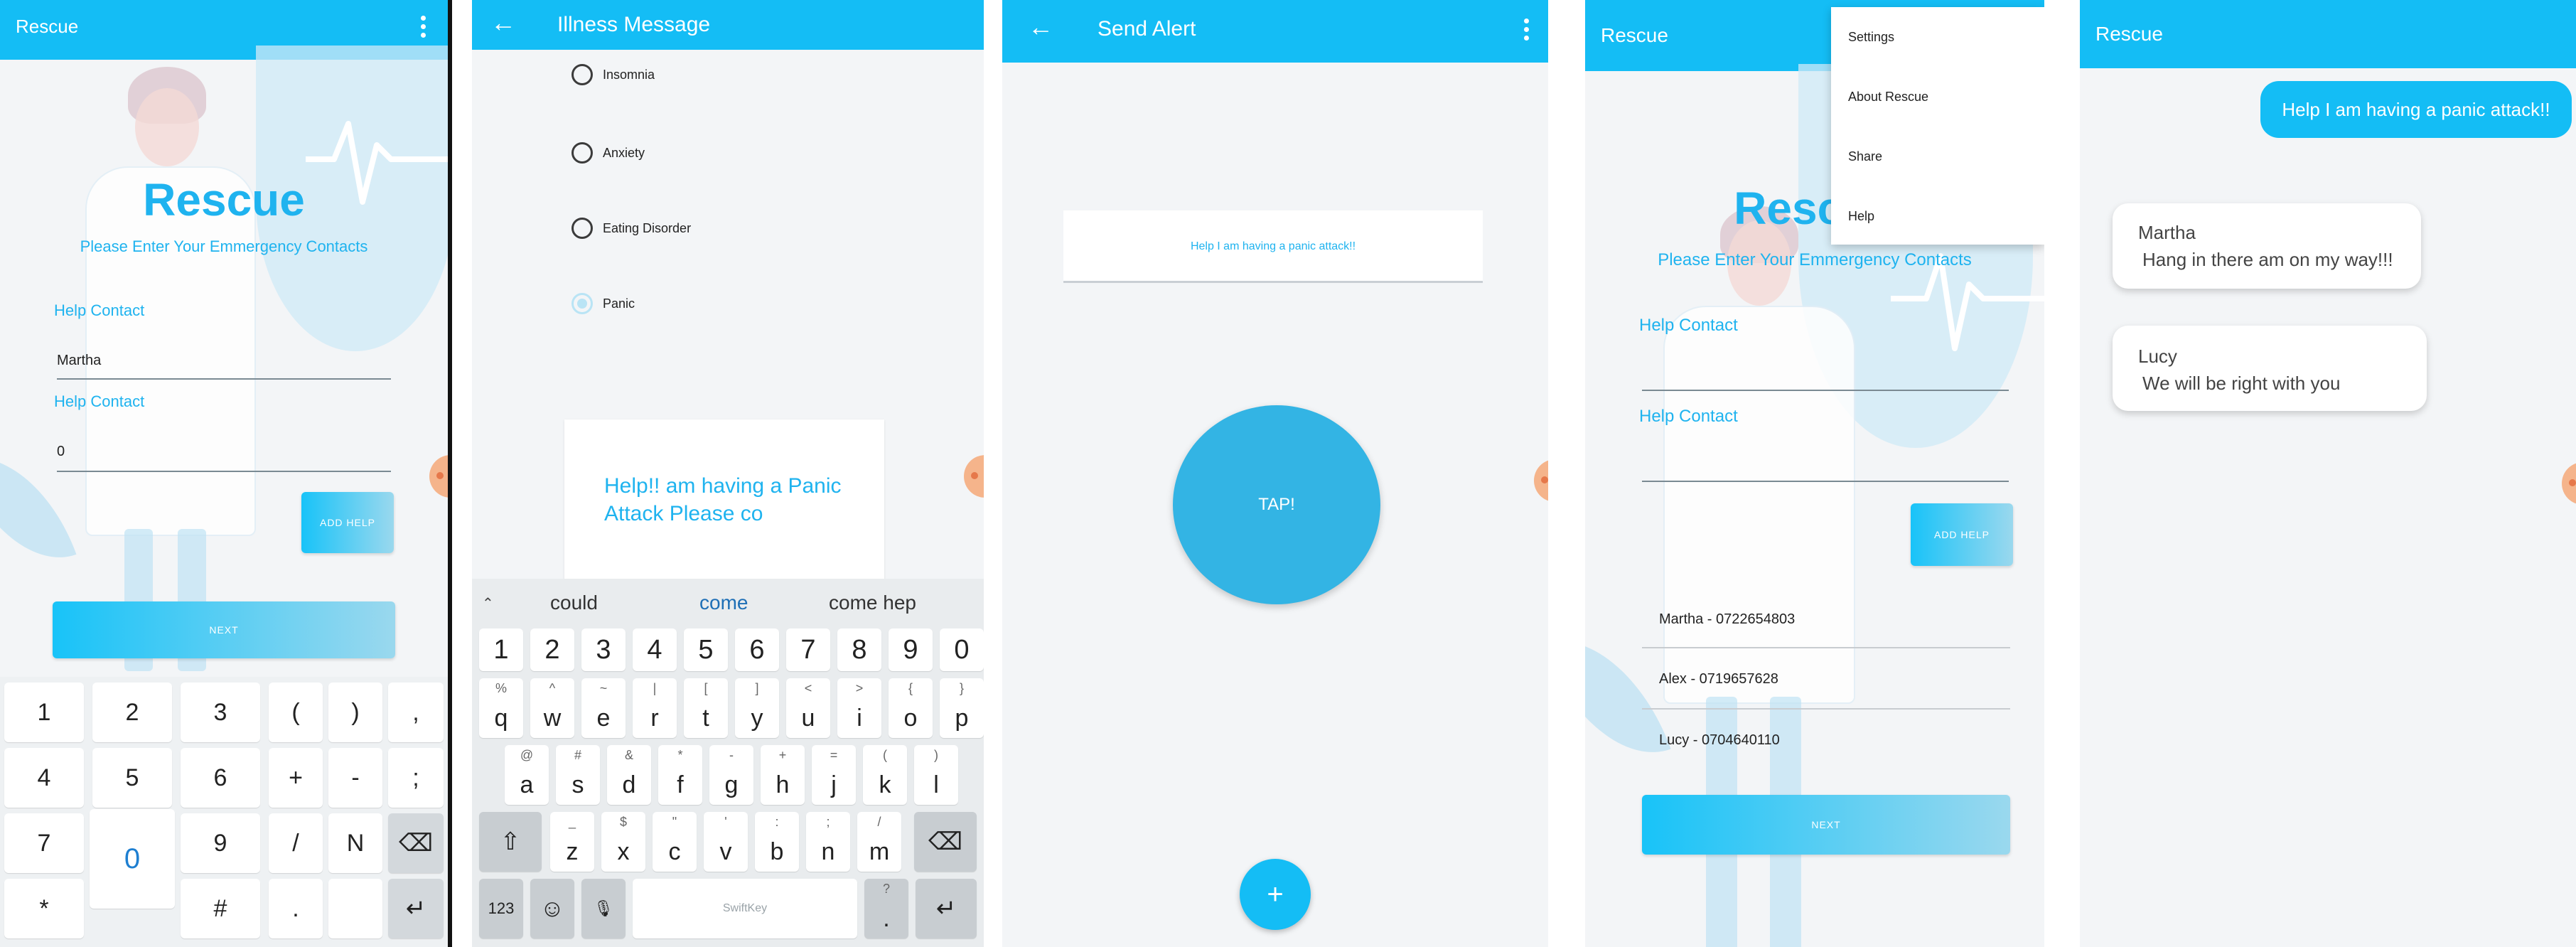 Image resolution: width=2576 pixels, height=947 pixels. What do you see at coordinates (132, 859) in the screenshot?
I see `key-zero-pressed: 0` at bounding box center [132, 859].